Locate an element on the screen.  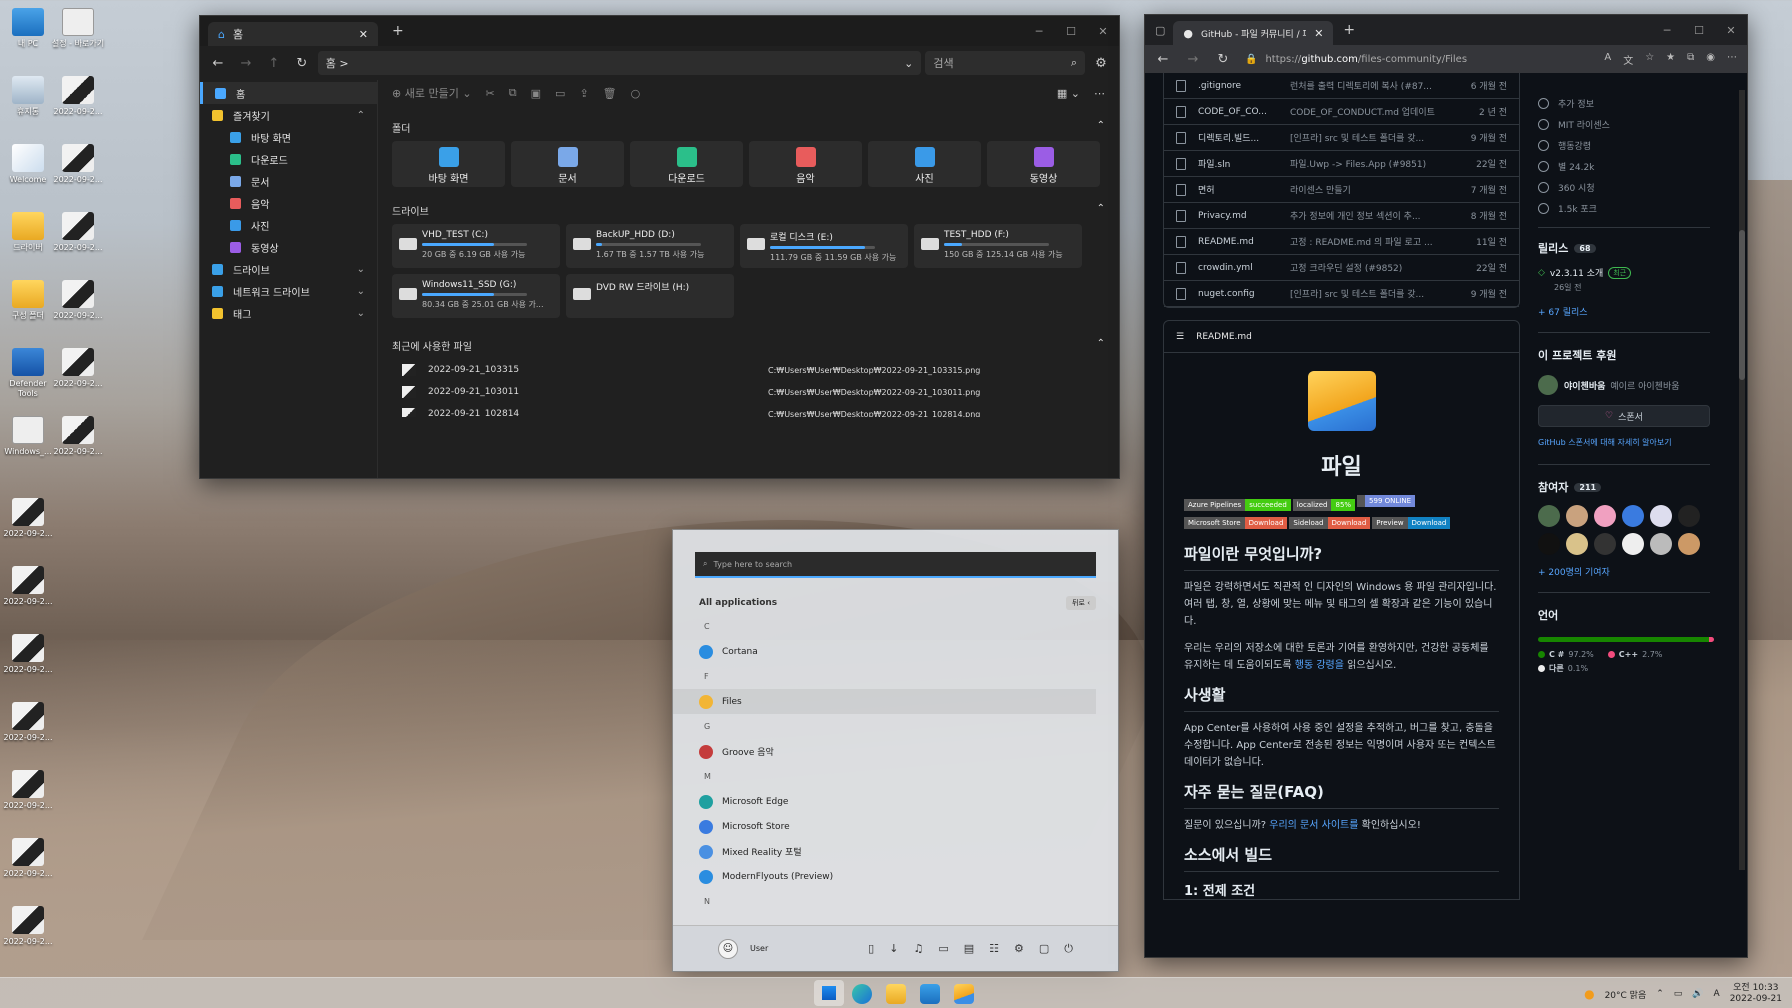
copy-icon: ⧉ is located at coordinates (513, 93).